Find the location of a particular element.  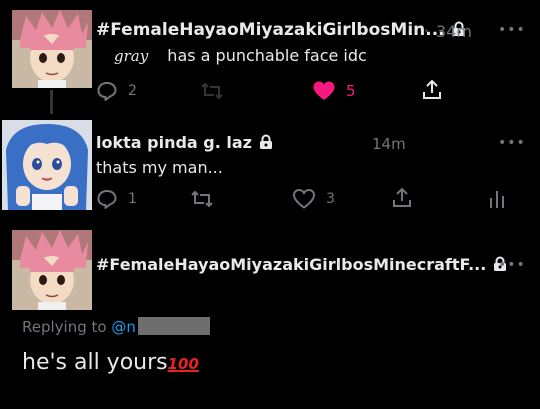

heart-filled-icon is located at coordinates (324, 90).